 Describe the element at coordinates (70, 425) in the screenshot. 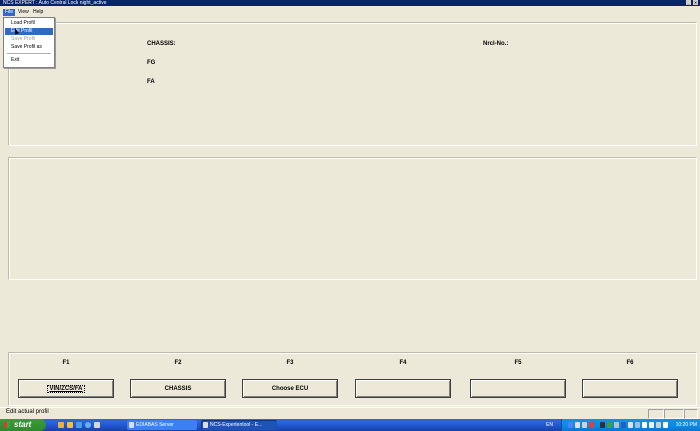

I see `quicklaunch-explorer-icon` at that location.